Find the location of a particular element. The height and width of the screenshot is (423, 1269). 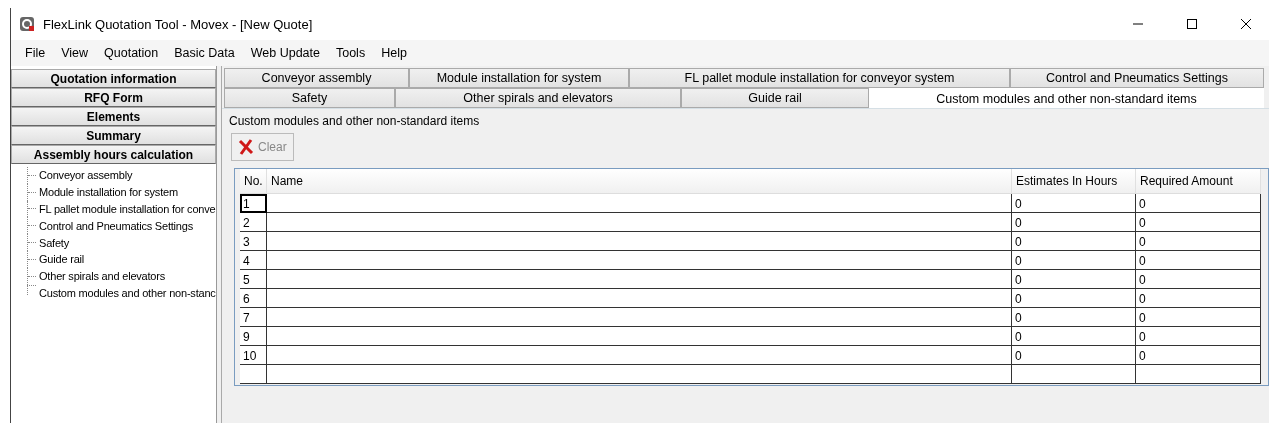

tree-item: Control and Pneumatics Settings is located at coordinates (116, 225).